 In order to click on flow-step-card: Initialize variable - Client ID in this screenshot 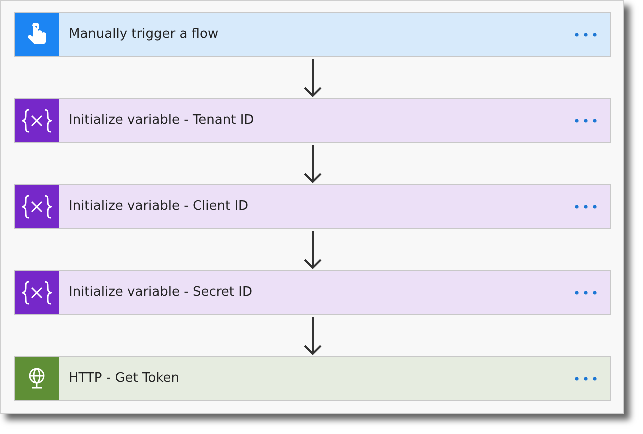, I will do `click(312, 206)`.